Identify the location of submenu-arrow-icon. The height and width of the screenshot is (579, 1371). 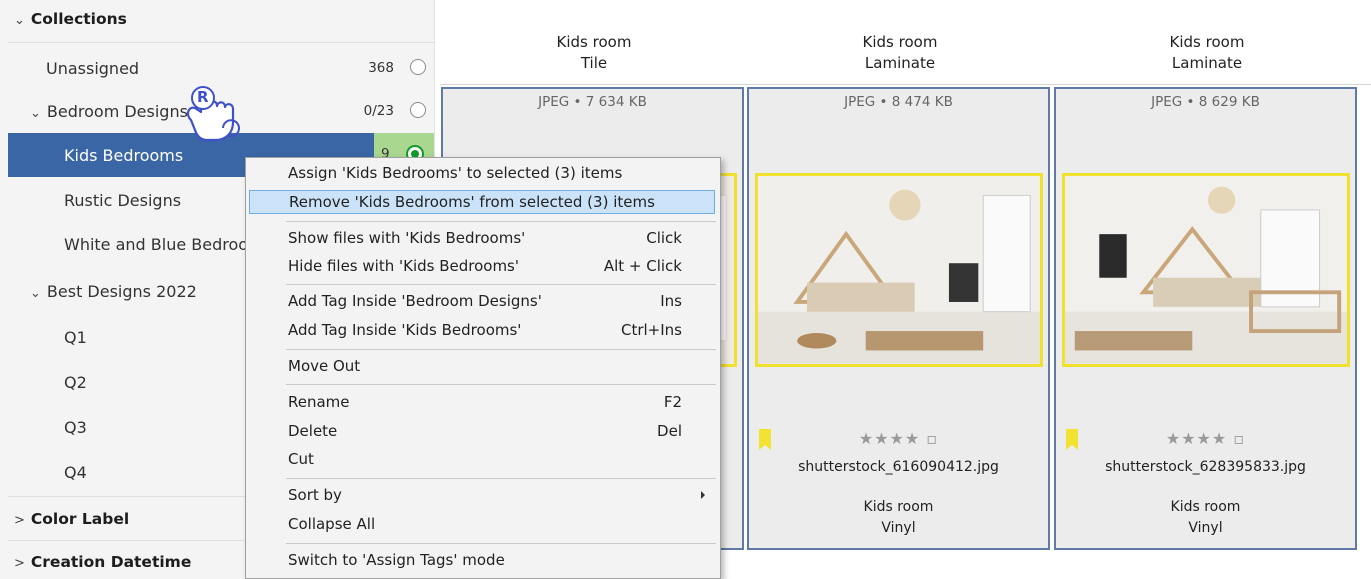
(703, 495).